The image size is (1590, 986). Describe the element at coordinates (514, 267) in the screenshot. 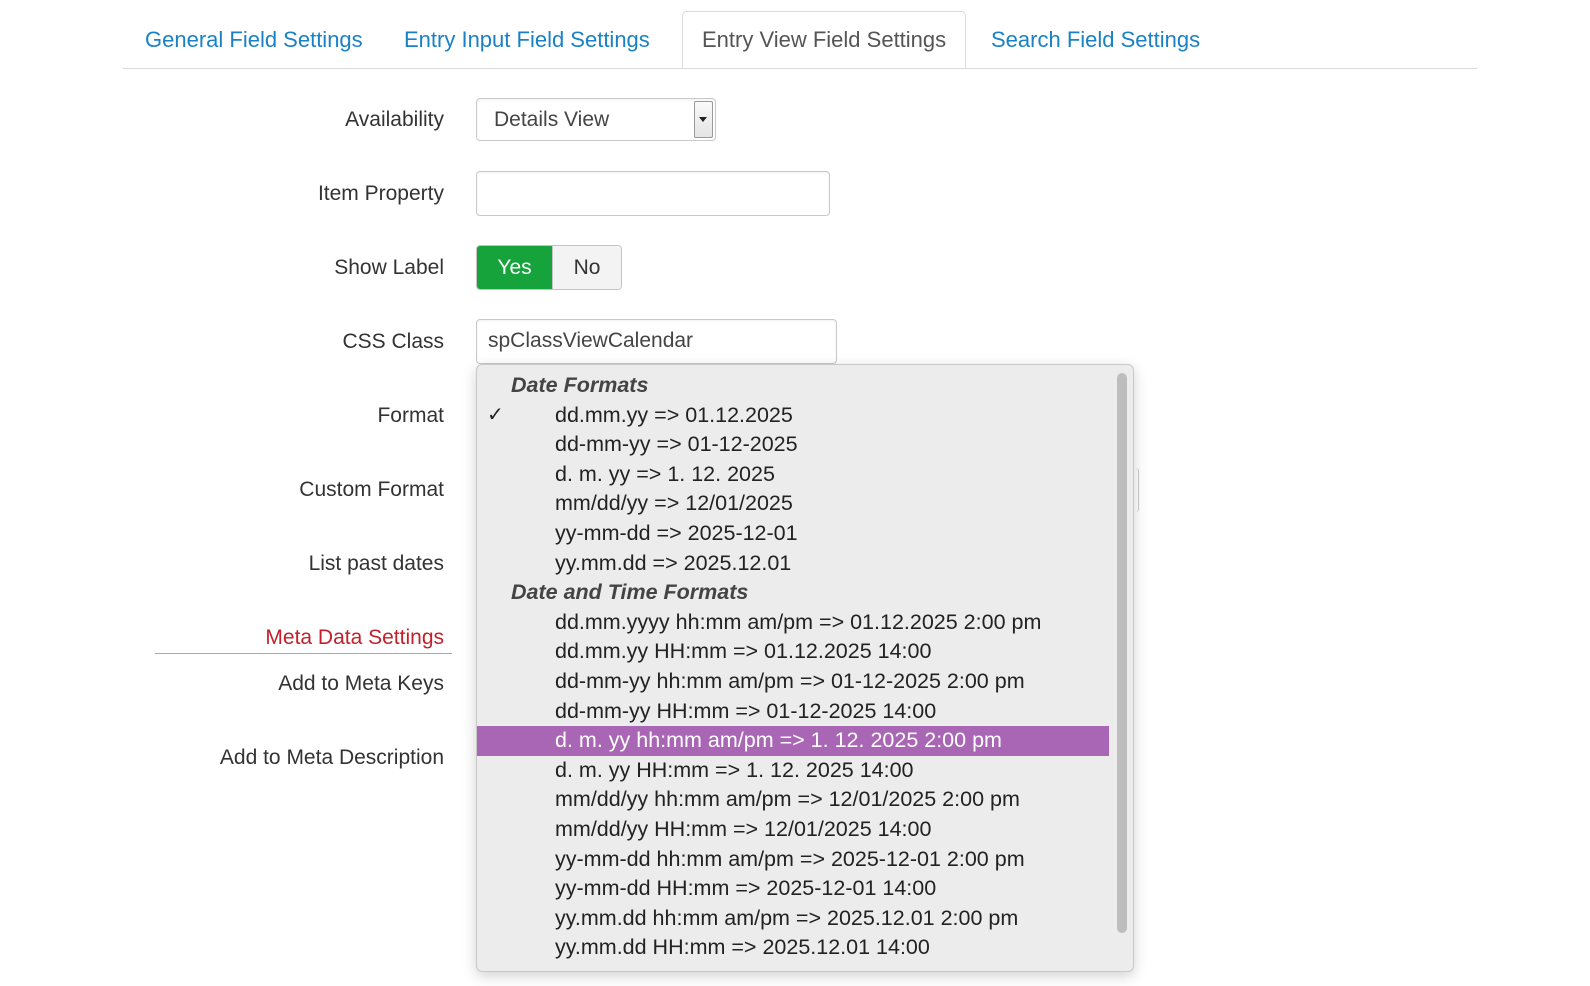

I see `show-label-yes-button: Yes` at that location.